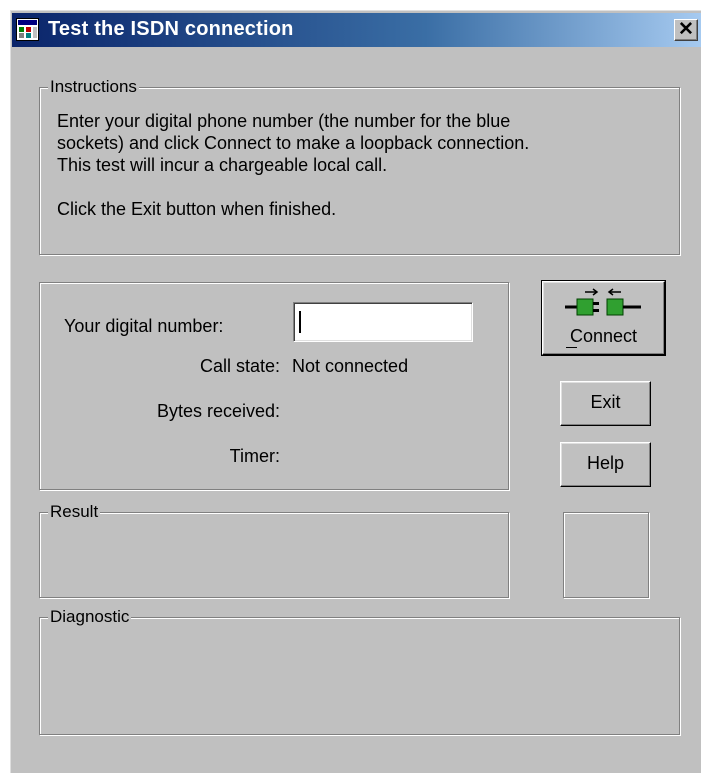  Describe the element at coordinates (93, 87) in the screenshot. I see `instructions-legend: Instructions` at that location.